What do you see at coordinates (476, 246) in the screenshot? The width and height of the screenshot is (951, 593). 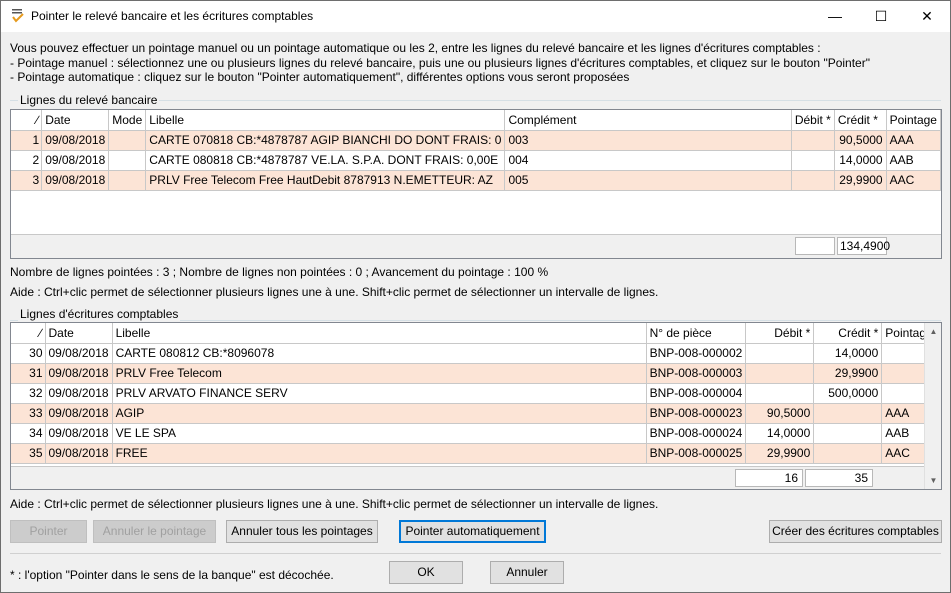 I see `bank-totals-row: 134,4900` at bounding box center [476, 246].